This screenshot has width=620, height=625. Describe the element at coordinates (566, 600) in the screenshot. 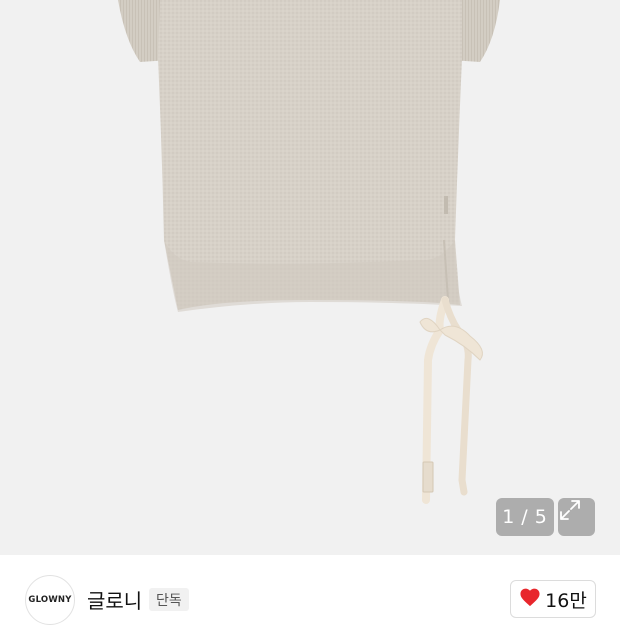

I see `like-count: 16만` at that location.